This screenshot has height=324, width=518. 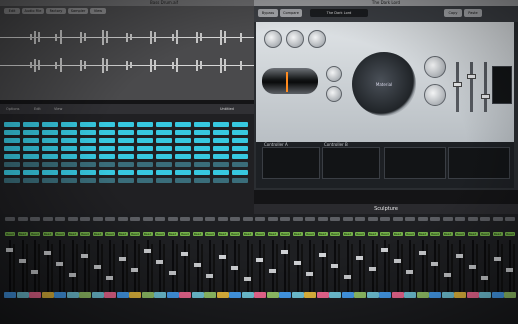 I want to click on arrange-edit-menu: Edit, so click(x=37, y=109).